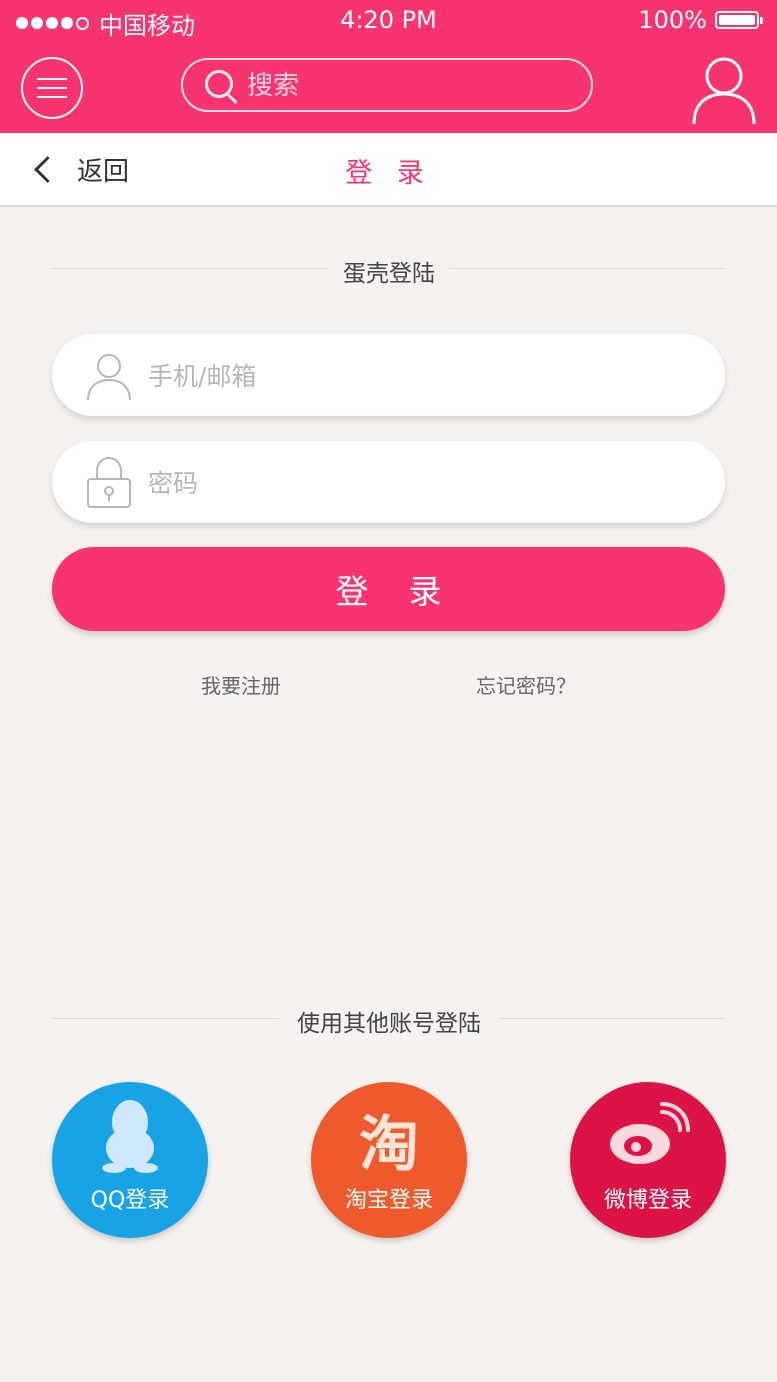 The image size is (777, 1382). Describe the element at coordinates (526, 684) in the screenshot. I see `forgot-password-link: 忘记密码？` at that location.